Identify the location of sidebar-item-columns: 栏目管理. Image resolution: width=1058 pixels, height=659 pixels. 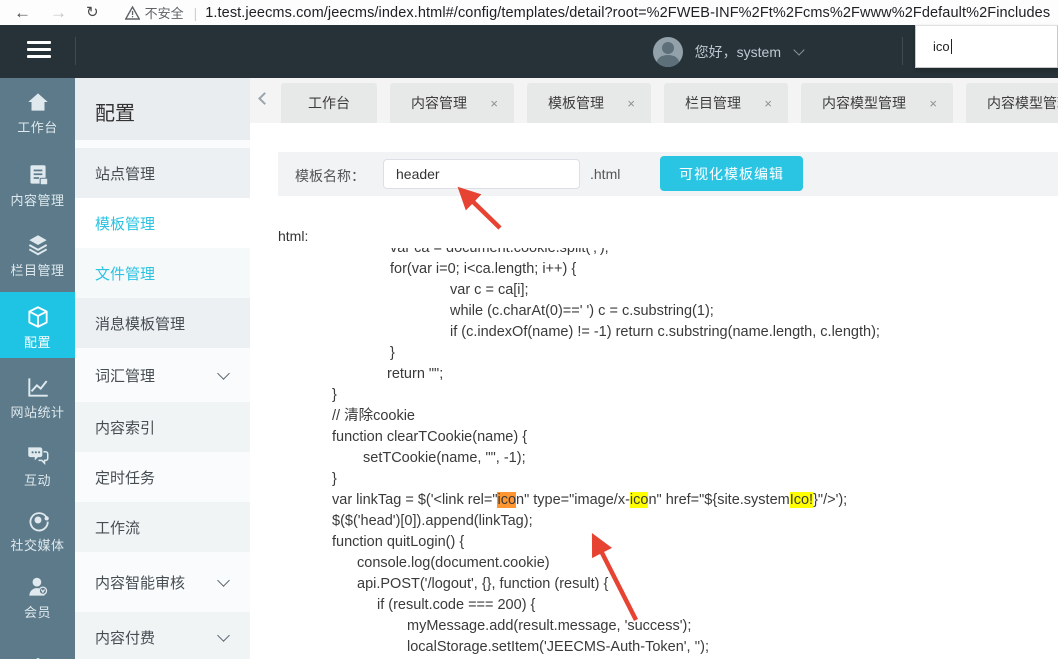
(37, 259).